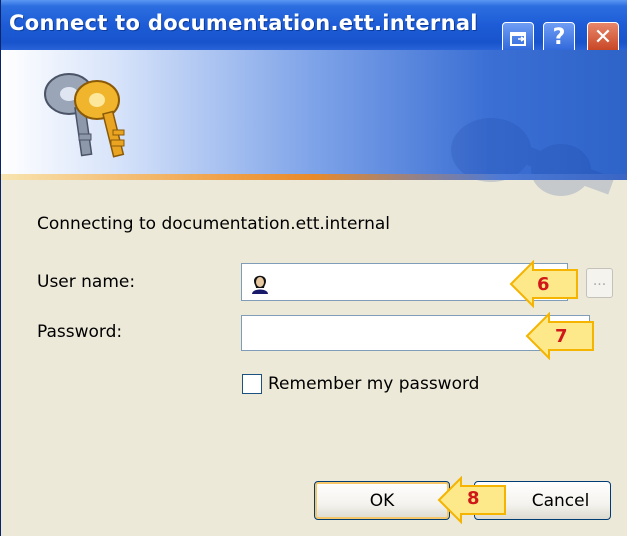  I want to click on username-label: User name:, so click(86, 282).